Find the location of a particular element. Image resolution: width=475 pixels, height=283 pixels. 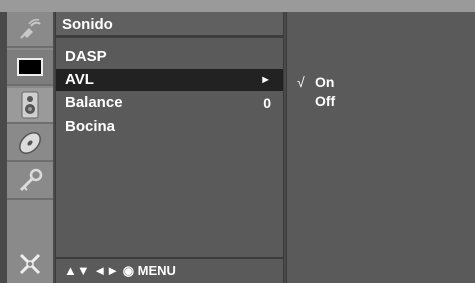

tools-icon is located at coordinates (30, 242).